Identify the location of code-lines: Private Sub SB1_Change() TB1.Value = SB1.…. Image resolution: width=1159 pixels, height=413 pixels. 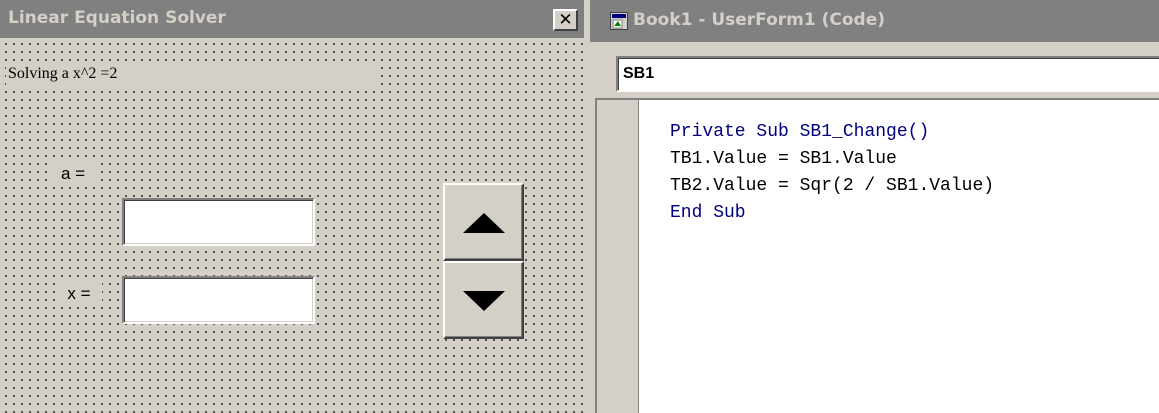
(832, 173).